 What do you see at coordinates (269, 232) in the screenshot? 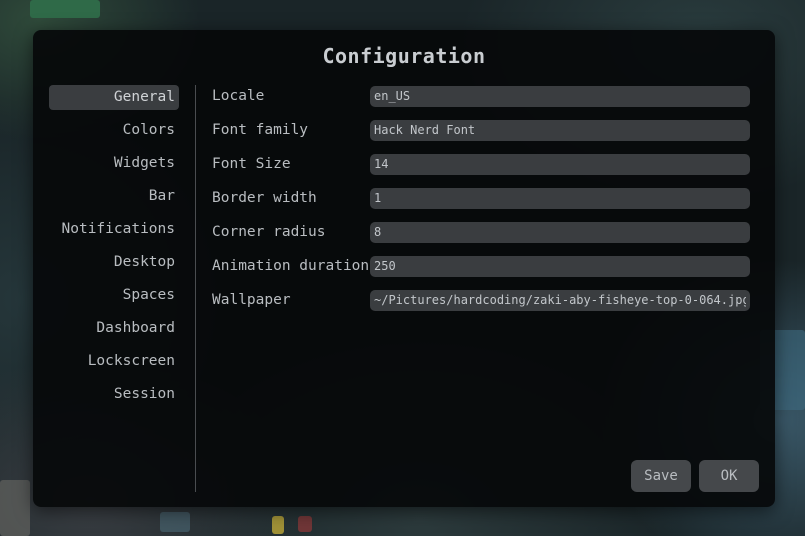
I see `corner-radius-label: Corner radius` at bounding box center [269, 232].